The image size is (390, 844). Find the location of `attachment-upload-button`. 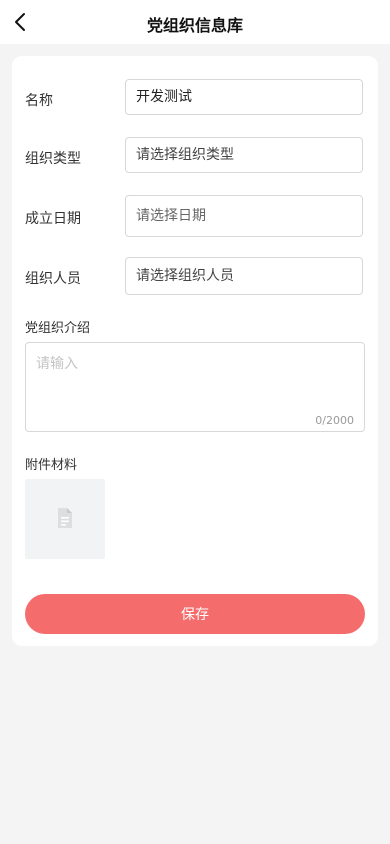

attachment-upload-button is located at coordinates (65, 519).